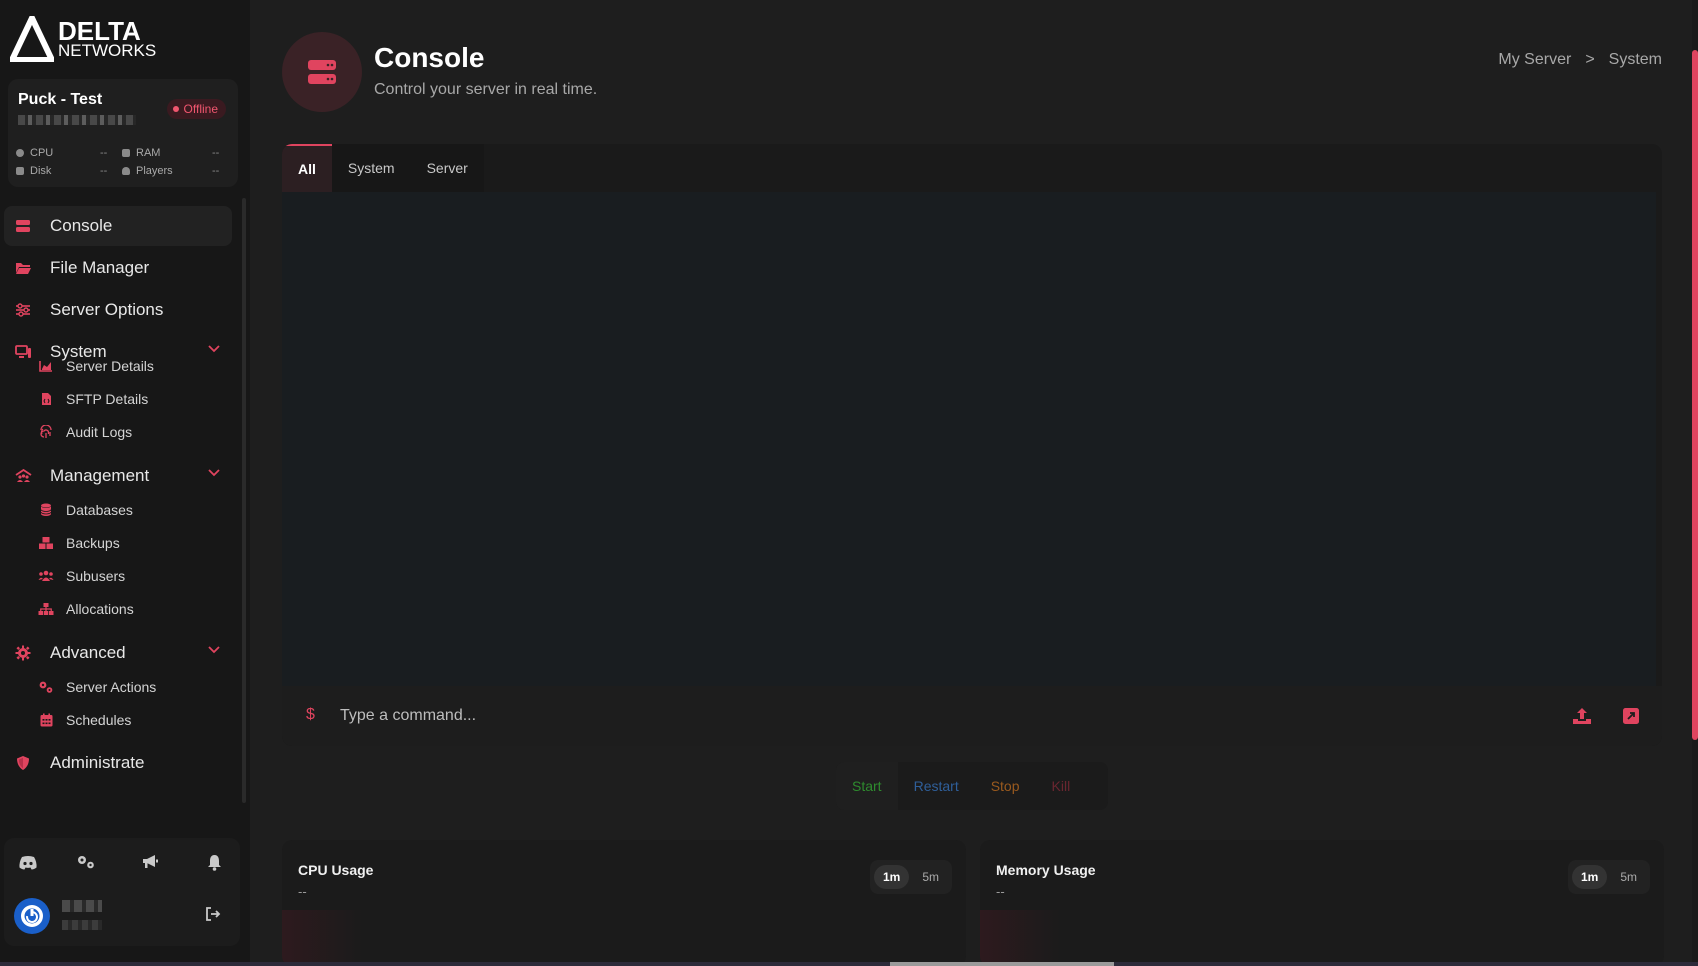 This screenshot has width=1698, height=966. What do you see at coordinates (97, 762) in the screenshot?
I see `sidebar-item-label: Administrate` at bounding box center [97, 762].